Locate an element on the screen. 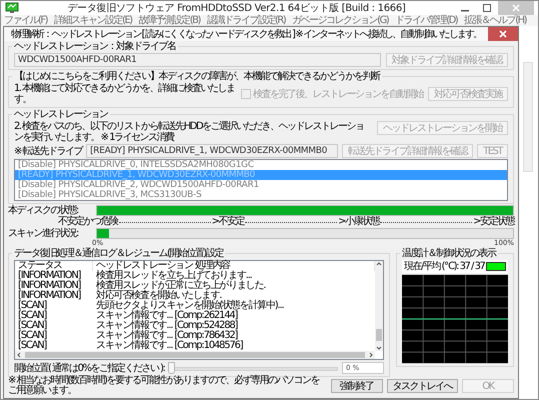  table-cell-text: スキャン情報です... [Comp:1048576] is located at coordinates (169, 346).